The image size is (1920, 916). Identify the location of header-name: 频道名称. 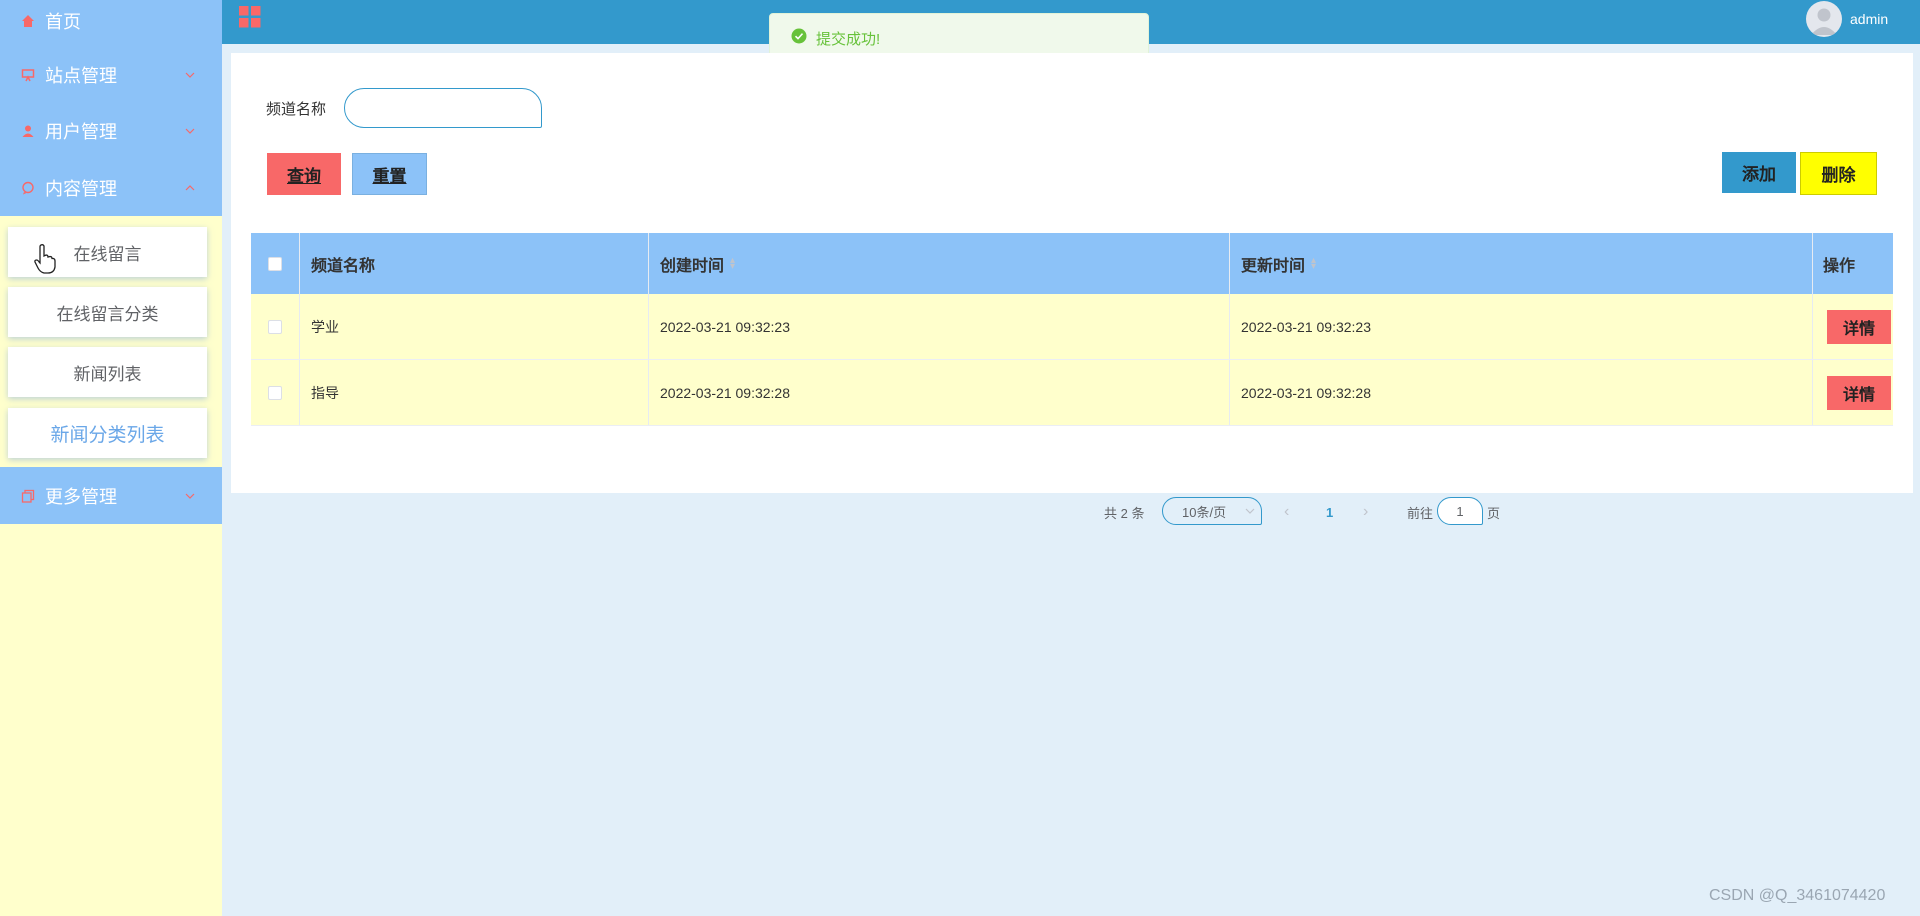
(474, 263).